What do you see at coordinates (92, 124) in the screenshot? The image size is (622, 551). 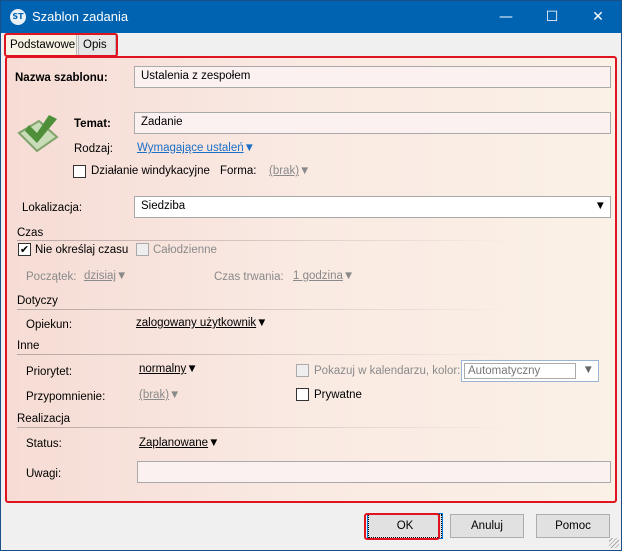 I see `temat-label: Temat:` at bounding box center [92, 124].